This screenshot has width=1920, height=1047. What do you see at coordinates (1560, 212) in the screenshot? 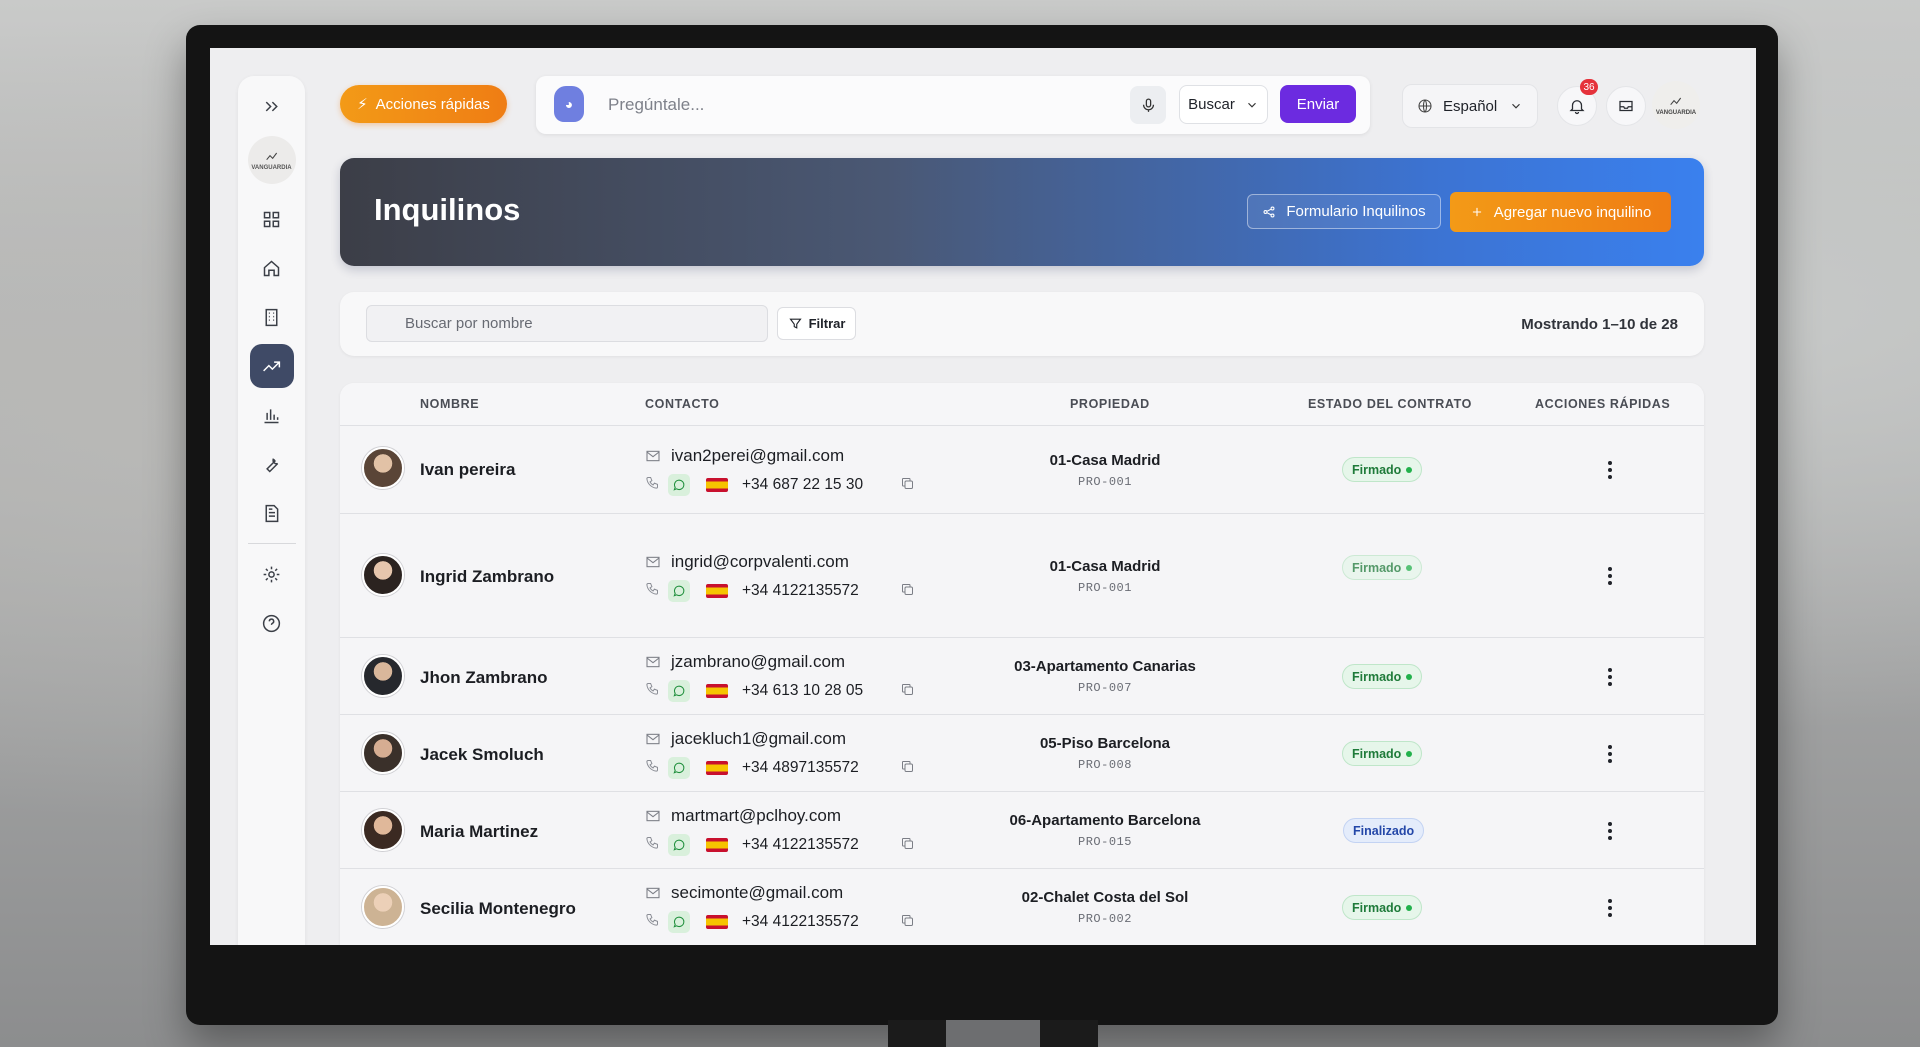
I see `add-tenant-button: Agregar nuevo inquilino` at bounding box center [1560, 212].